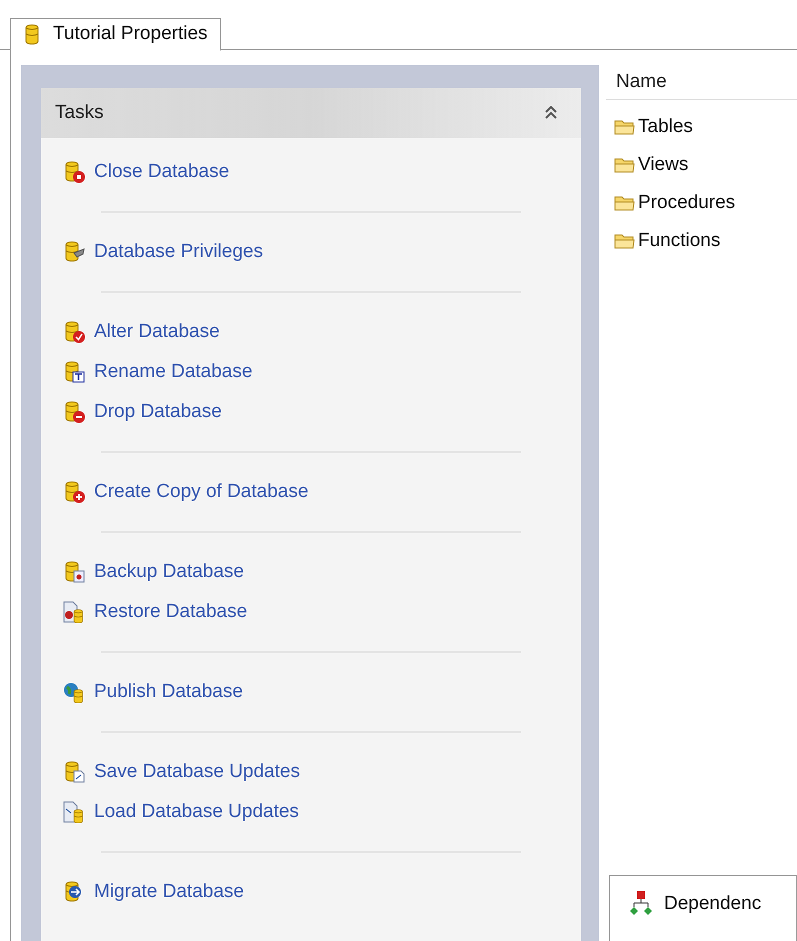 The height and width of the screenshot is (941, 797). I want to click on document-database-icon, so click(74, 612).